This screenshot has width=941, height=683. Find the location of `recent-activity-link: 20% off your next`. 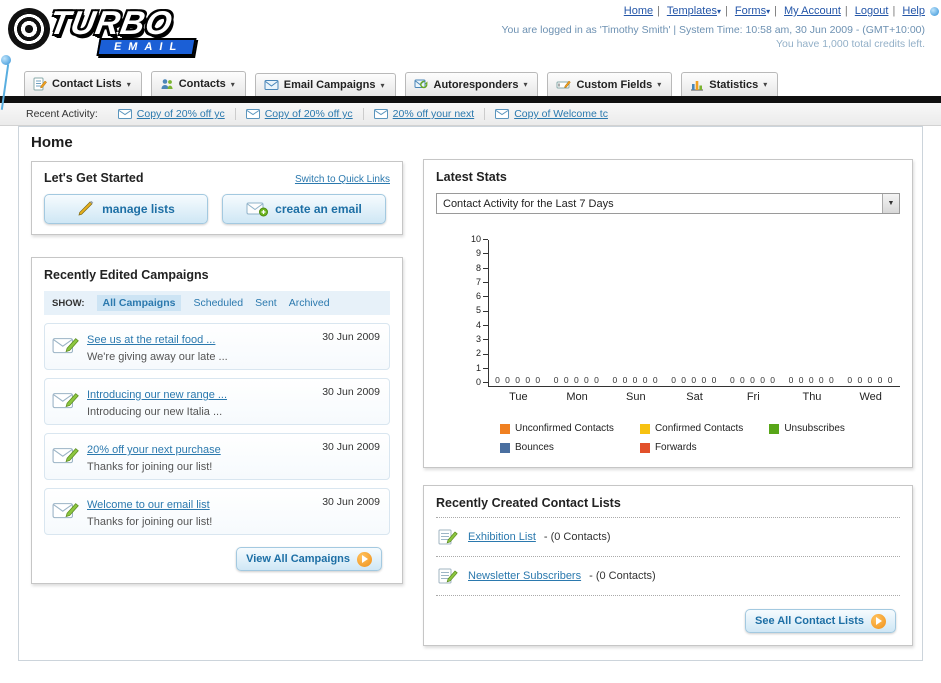

recent-activity-link: 20% off your next is located at coordinates (434, 114).